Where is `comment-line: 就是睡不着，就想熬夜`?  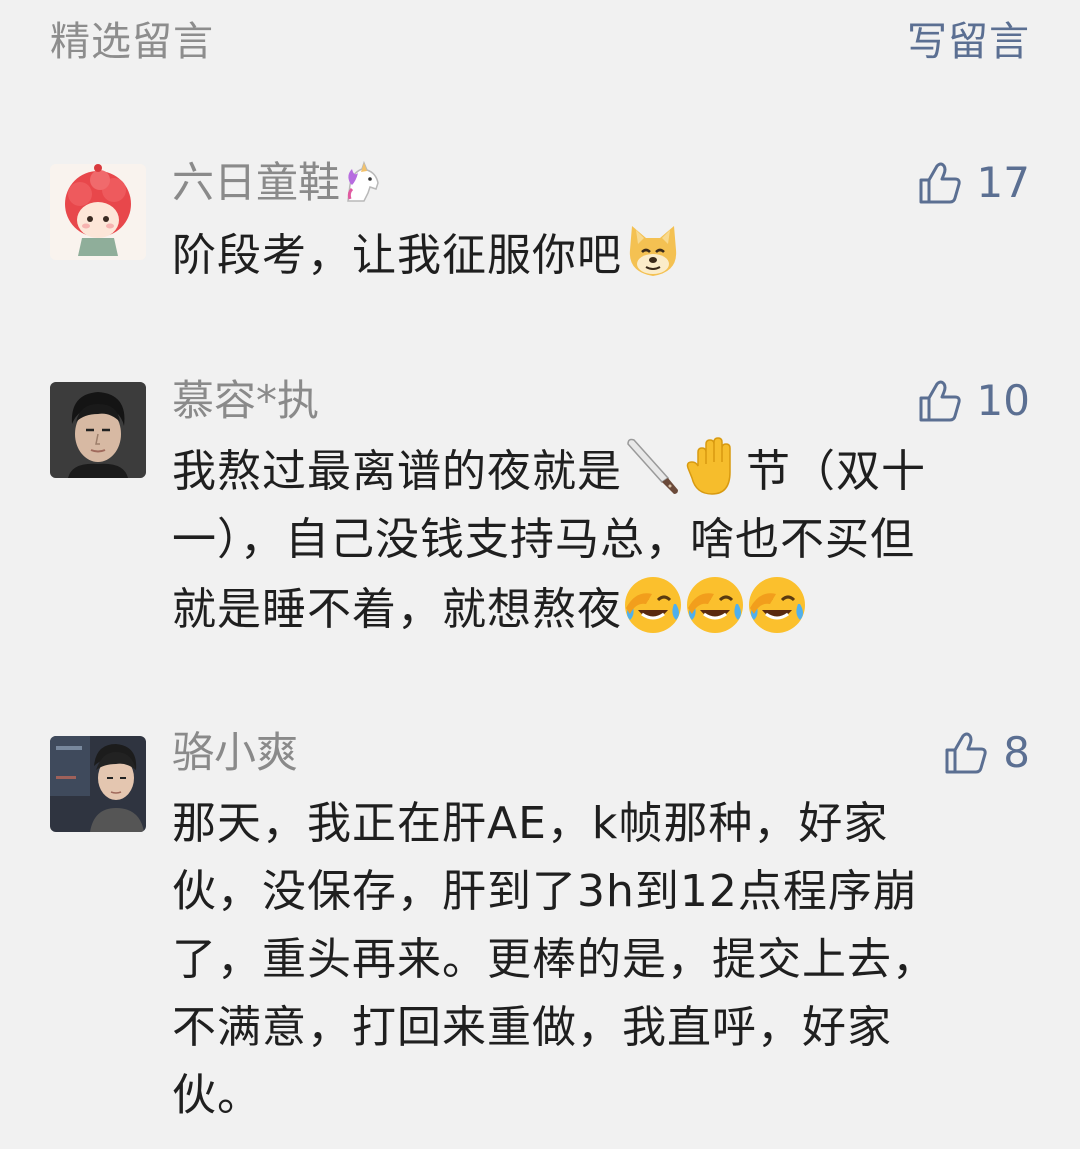 comment-line: 就是睡不着，就想熬夜 is located at coordinates (607, 609).